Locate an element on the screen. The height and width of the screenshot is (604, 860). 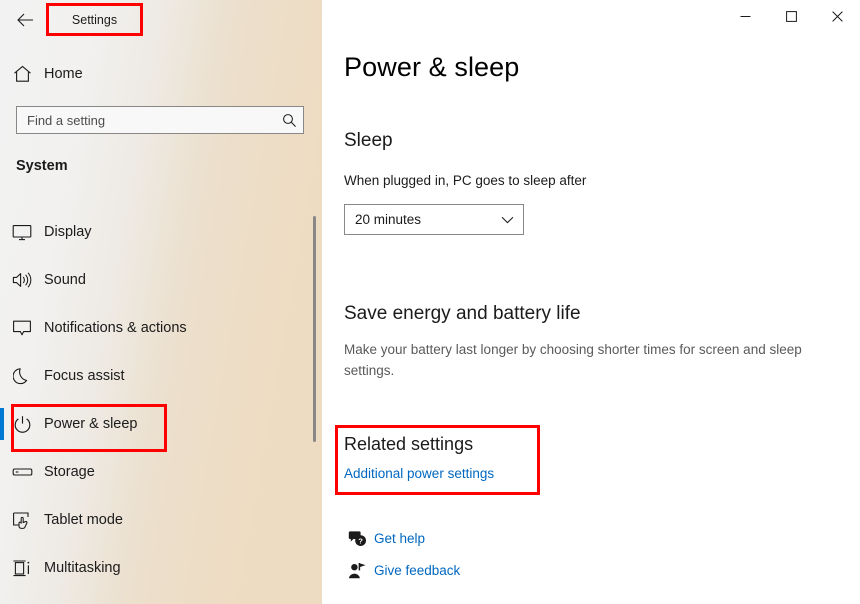
minimize-icon is located at coordinates (745, 16).